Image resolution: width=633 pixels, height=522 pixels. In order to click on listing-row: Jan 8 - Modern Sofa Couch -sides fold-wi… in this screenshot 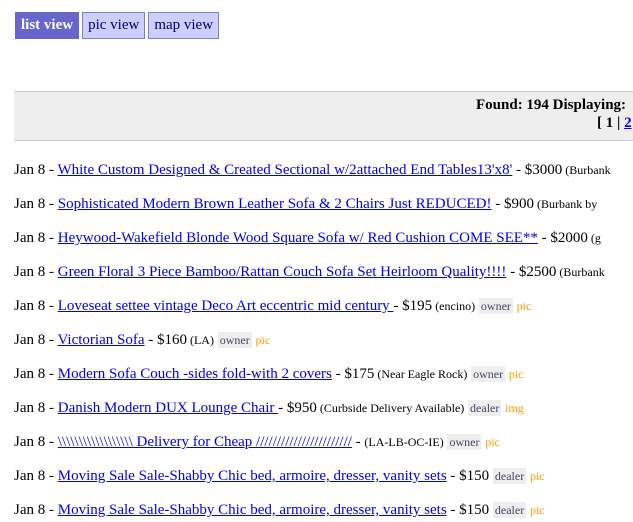, I will do `click(269, 374)`.